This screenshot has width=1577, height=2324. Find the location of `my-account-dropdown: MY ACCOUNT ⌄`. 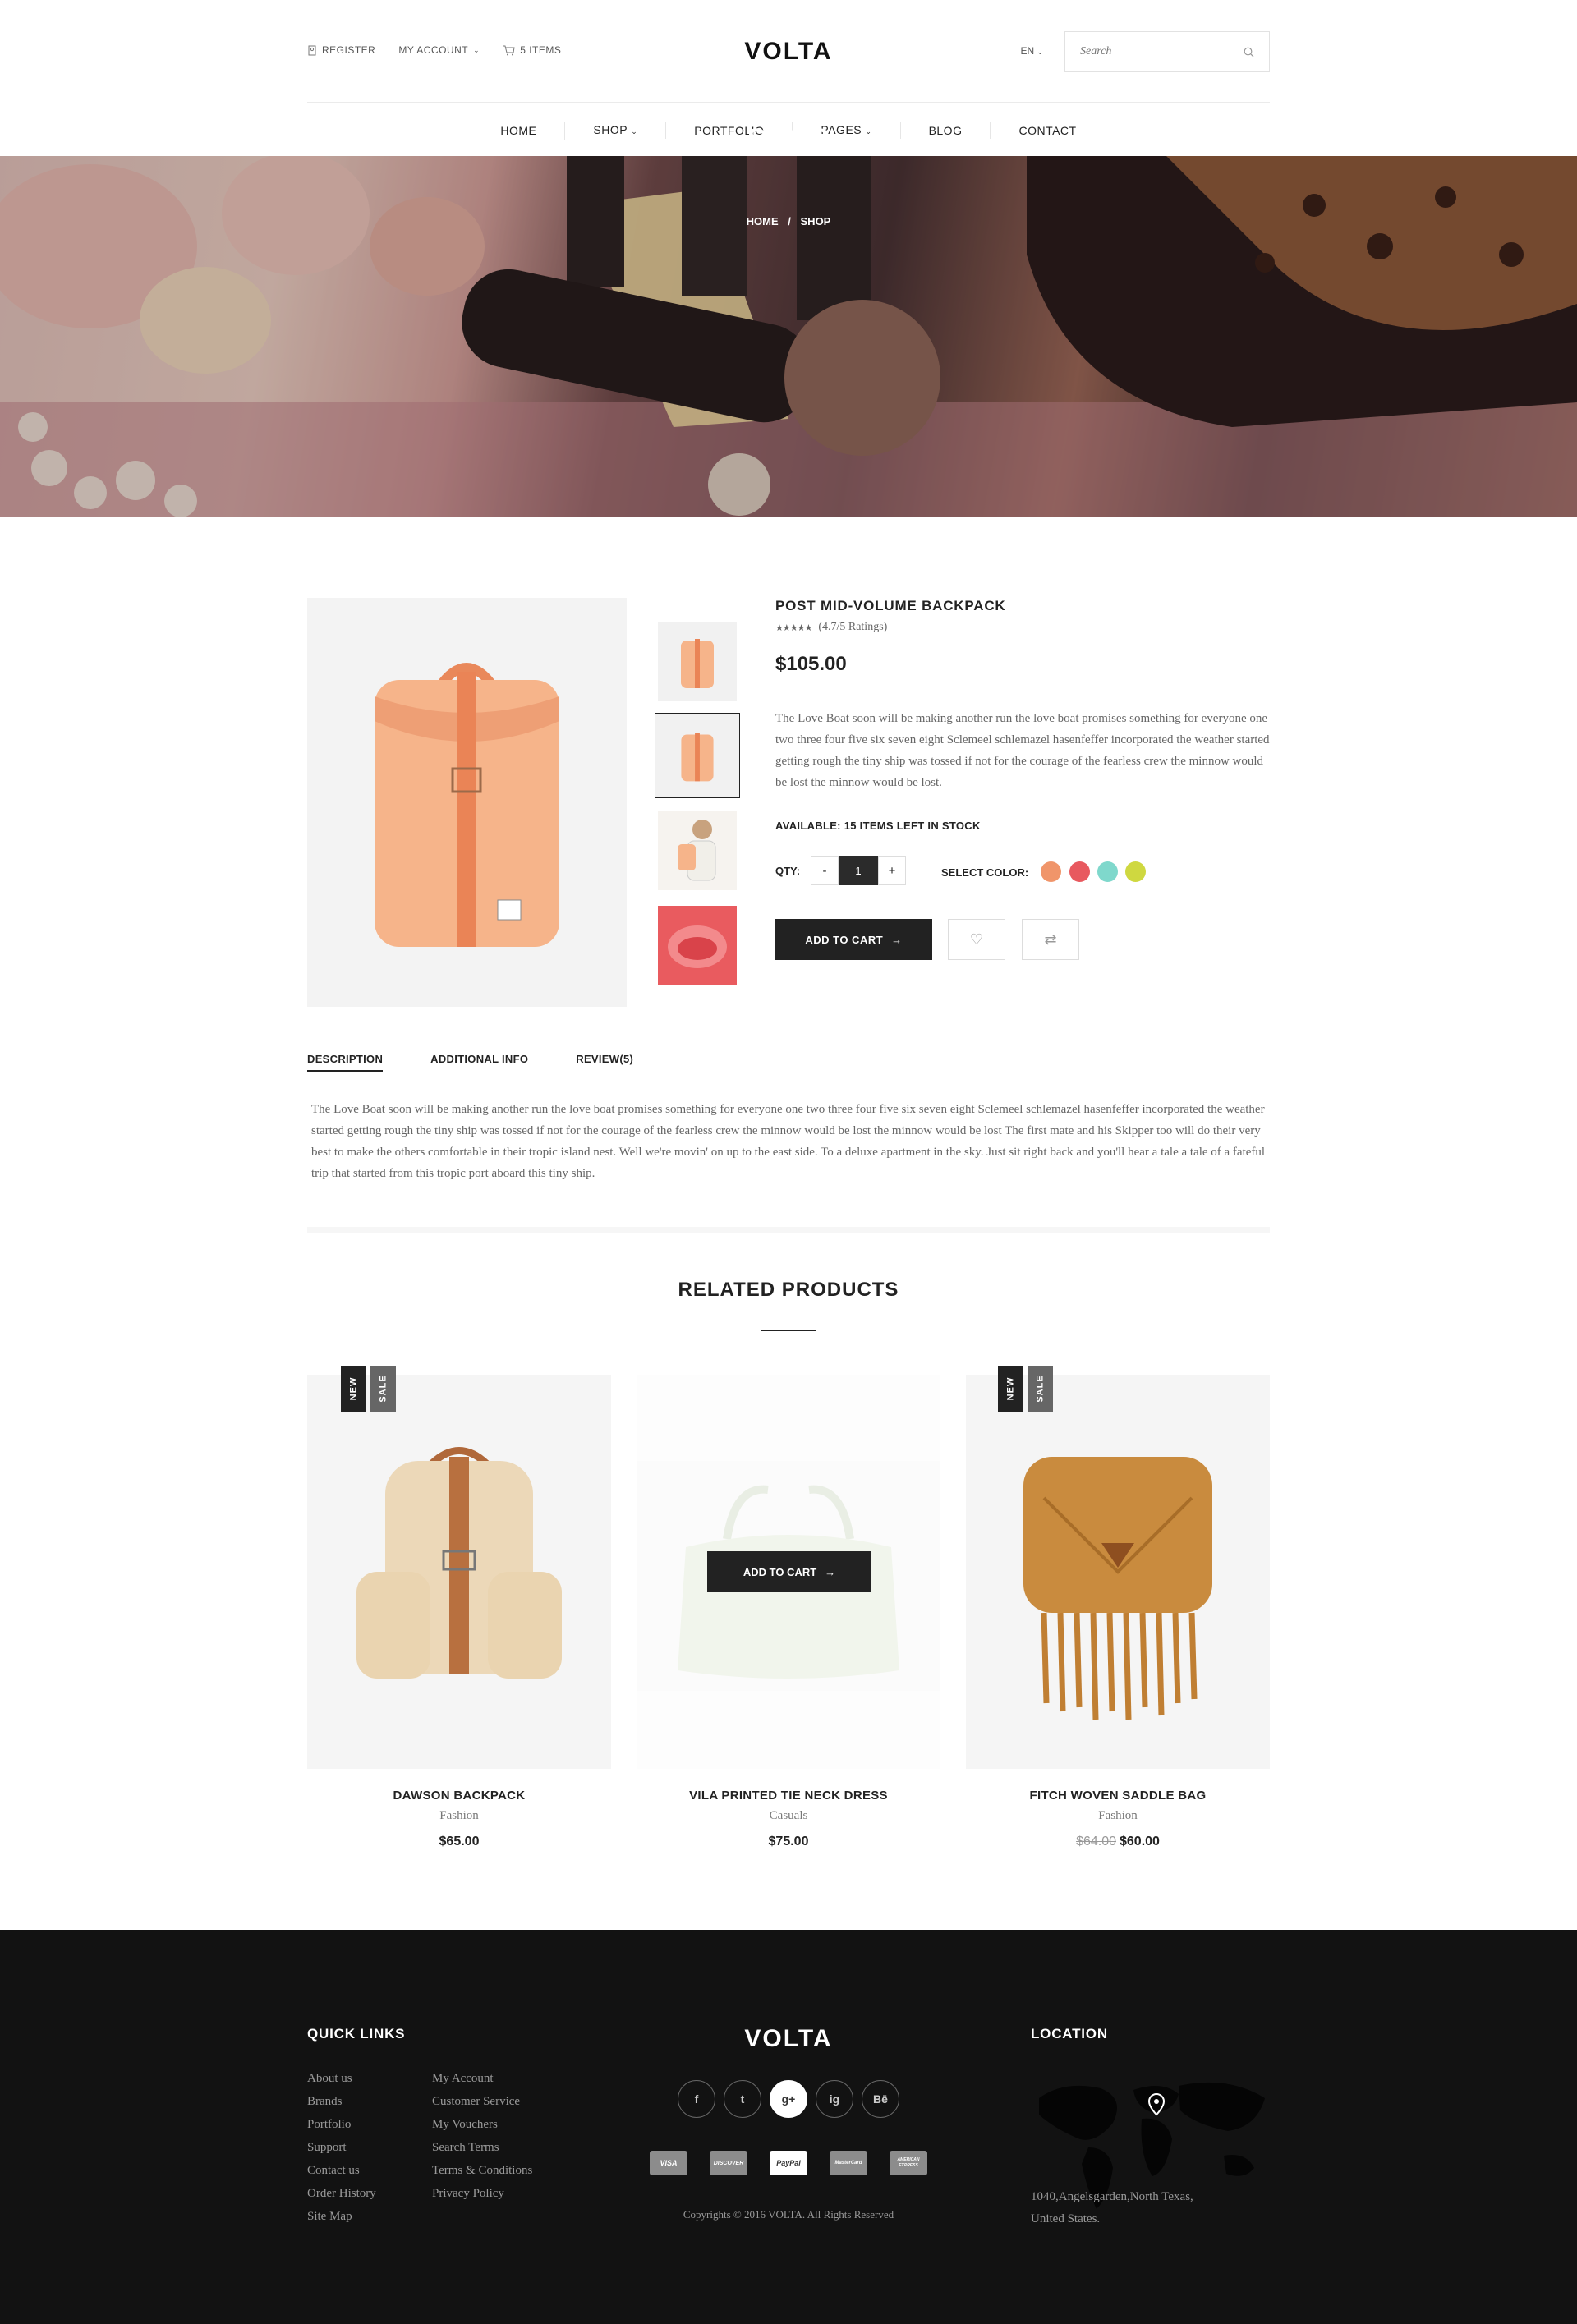

my-account-dropdown: MY ACCOUNT ⌄ is located at coordinates (439, 50).